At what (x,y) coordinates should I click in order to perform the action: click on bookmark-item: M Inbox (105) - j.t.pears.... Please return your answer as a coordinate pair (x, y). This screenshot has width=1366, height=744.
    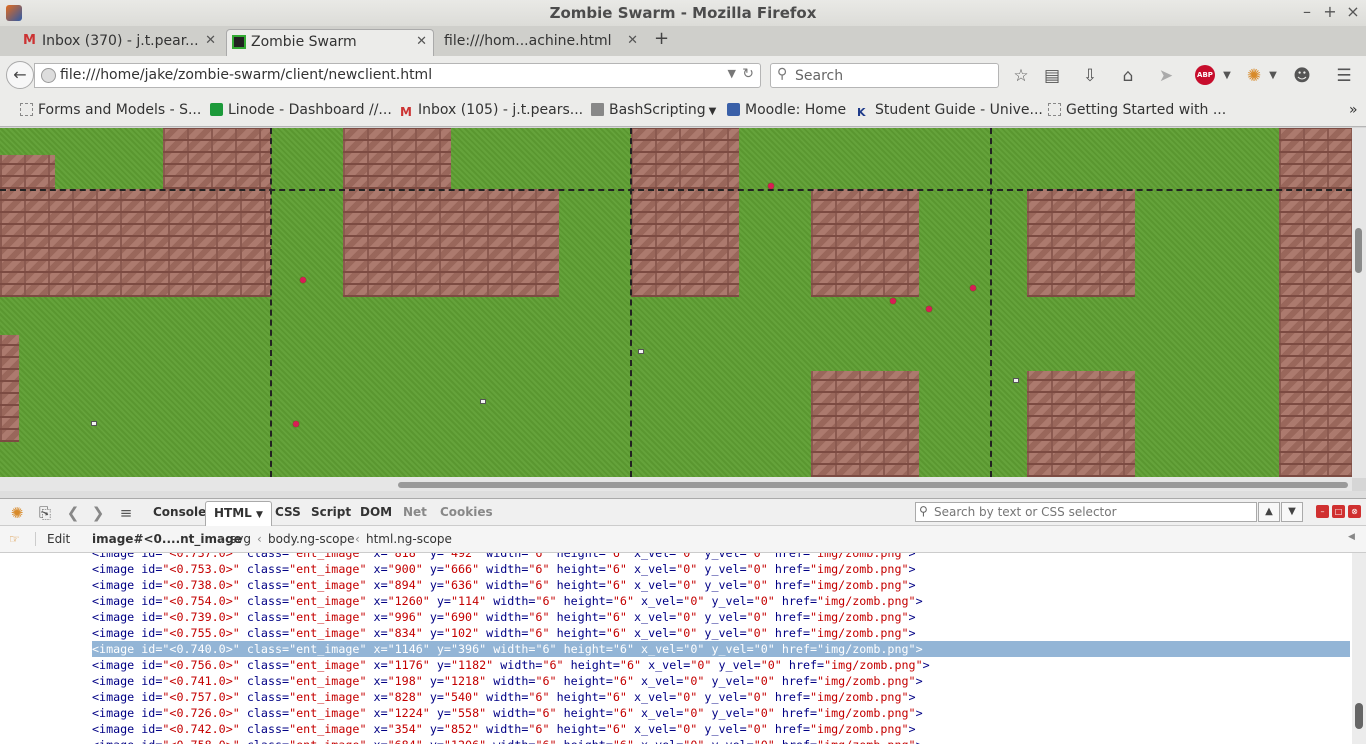
    Looking at the image, I should click on (491, 110).